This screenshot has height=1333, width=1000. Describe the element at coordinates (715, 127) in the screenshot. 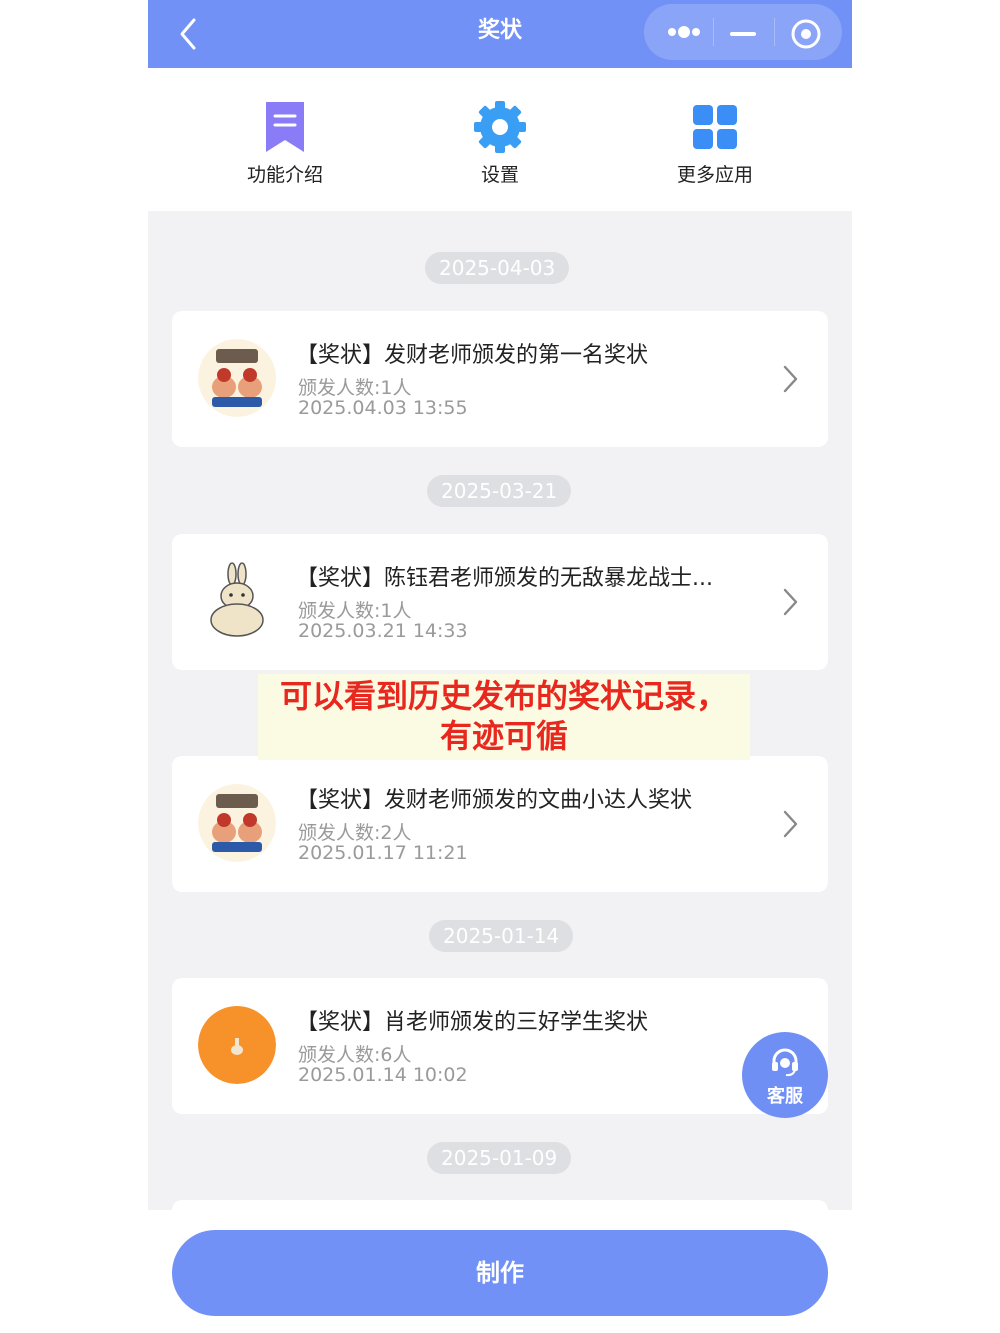

I see `grid-apps-icon` at that location.